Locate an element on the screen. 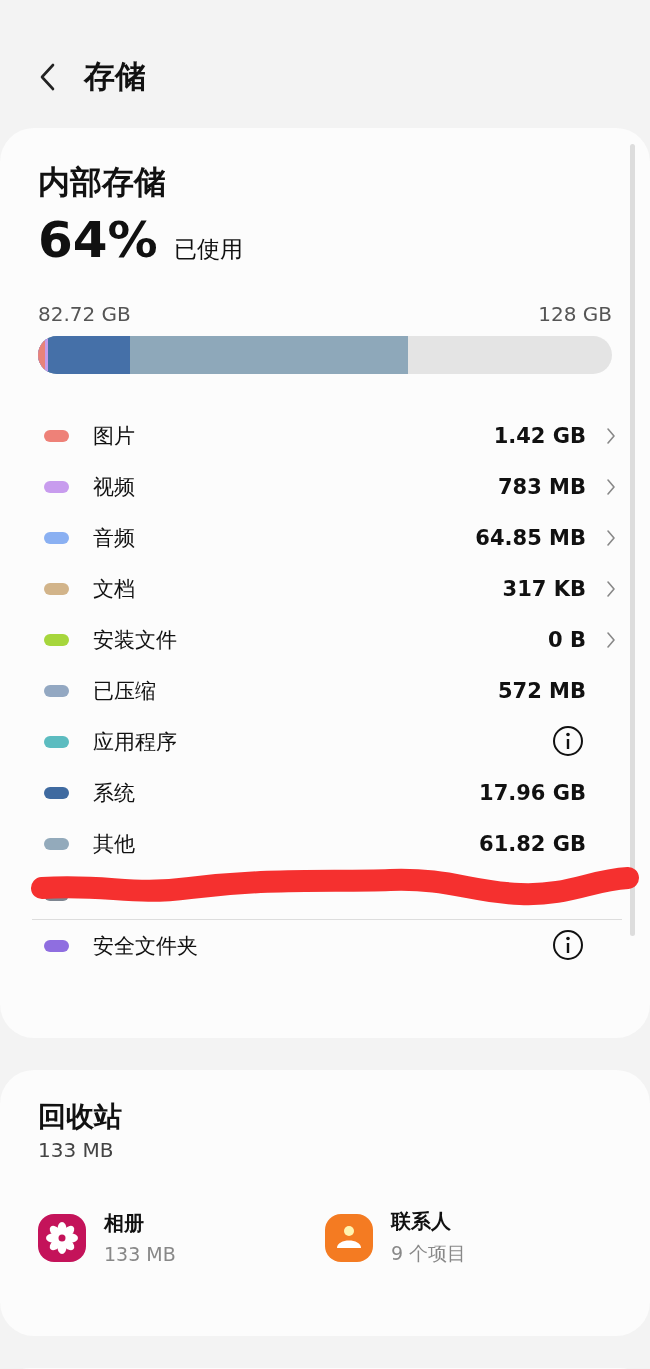 Image resolution: width=650 pixels, height=1369 pixels. app-detail: 133 MB is located at coordinates (140, 1254).